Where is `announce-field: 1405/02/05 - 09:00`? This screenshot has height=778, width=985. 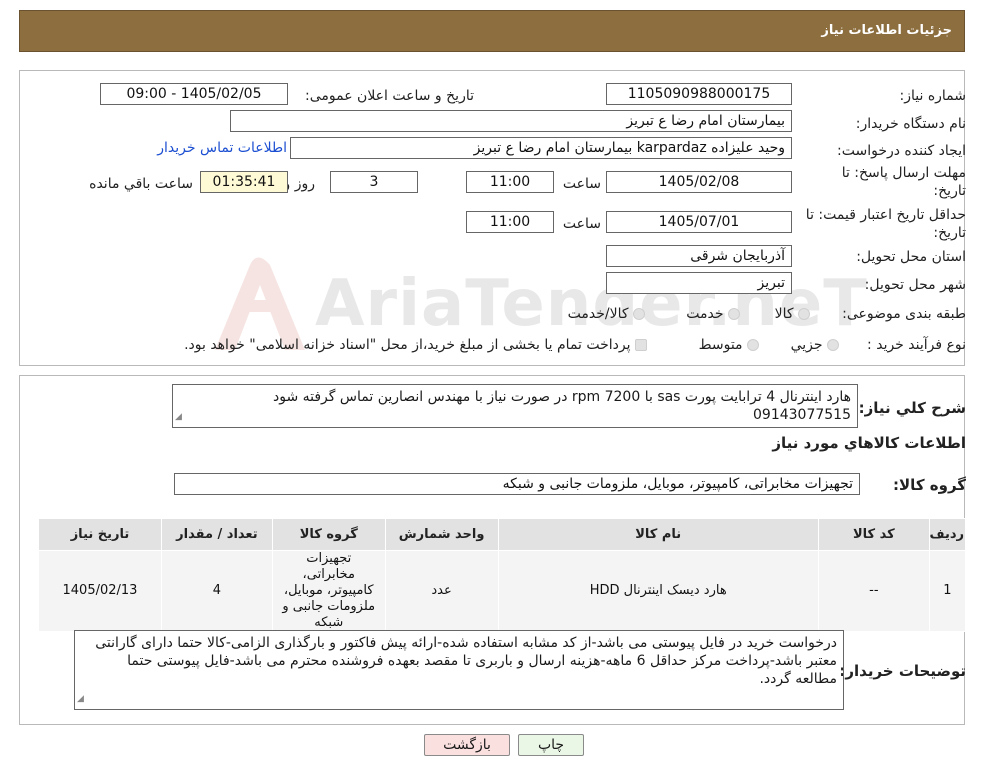
announce-field: 1405/02/05 - 09:00 is located at coordinates (194, 94).